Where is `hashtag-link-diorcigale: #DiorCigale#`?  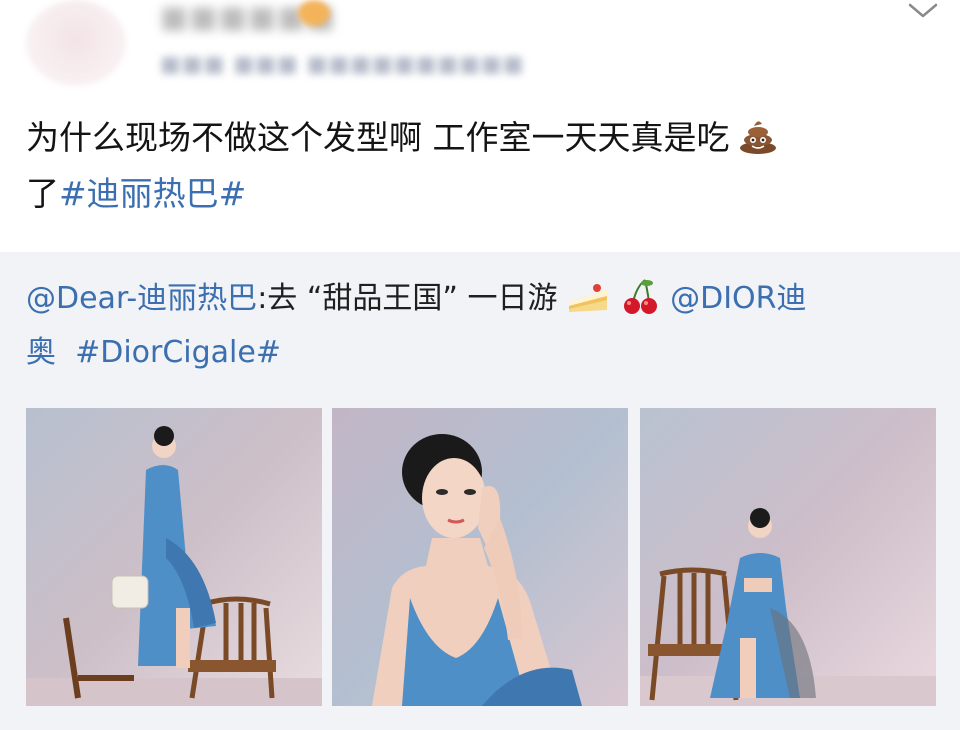 hashtag-link-diorcigale: #DiorCigale# is located at coordinates (178, 352).